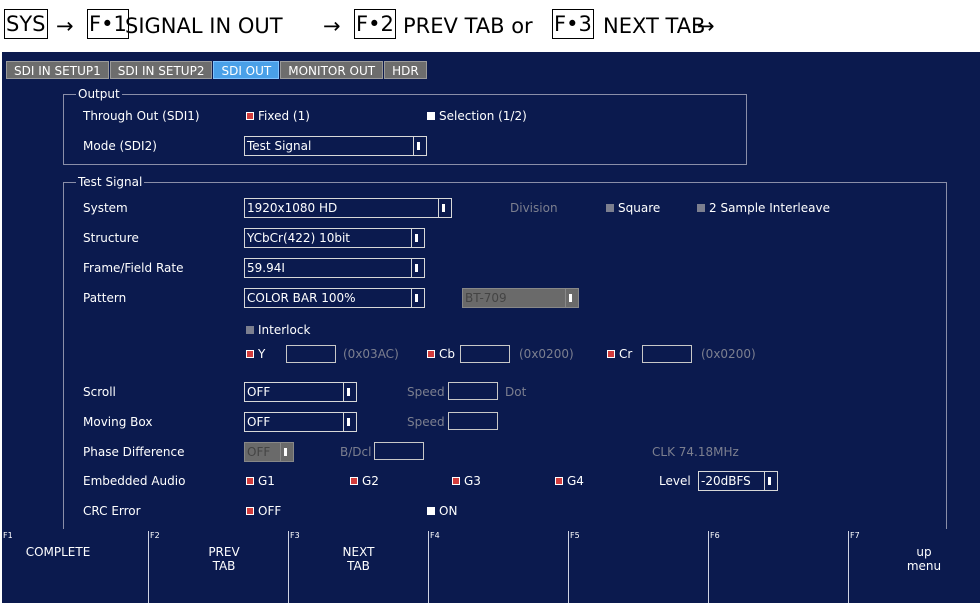  Describe the element at coordinates (332, 70) in the screenshot. I see `tab-monitor-out: MONITOR OUT` at that location.